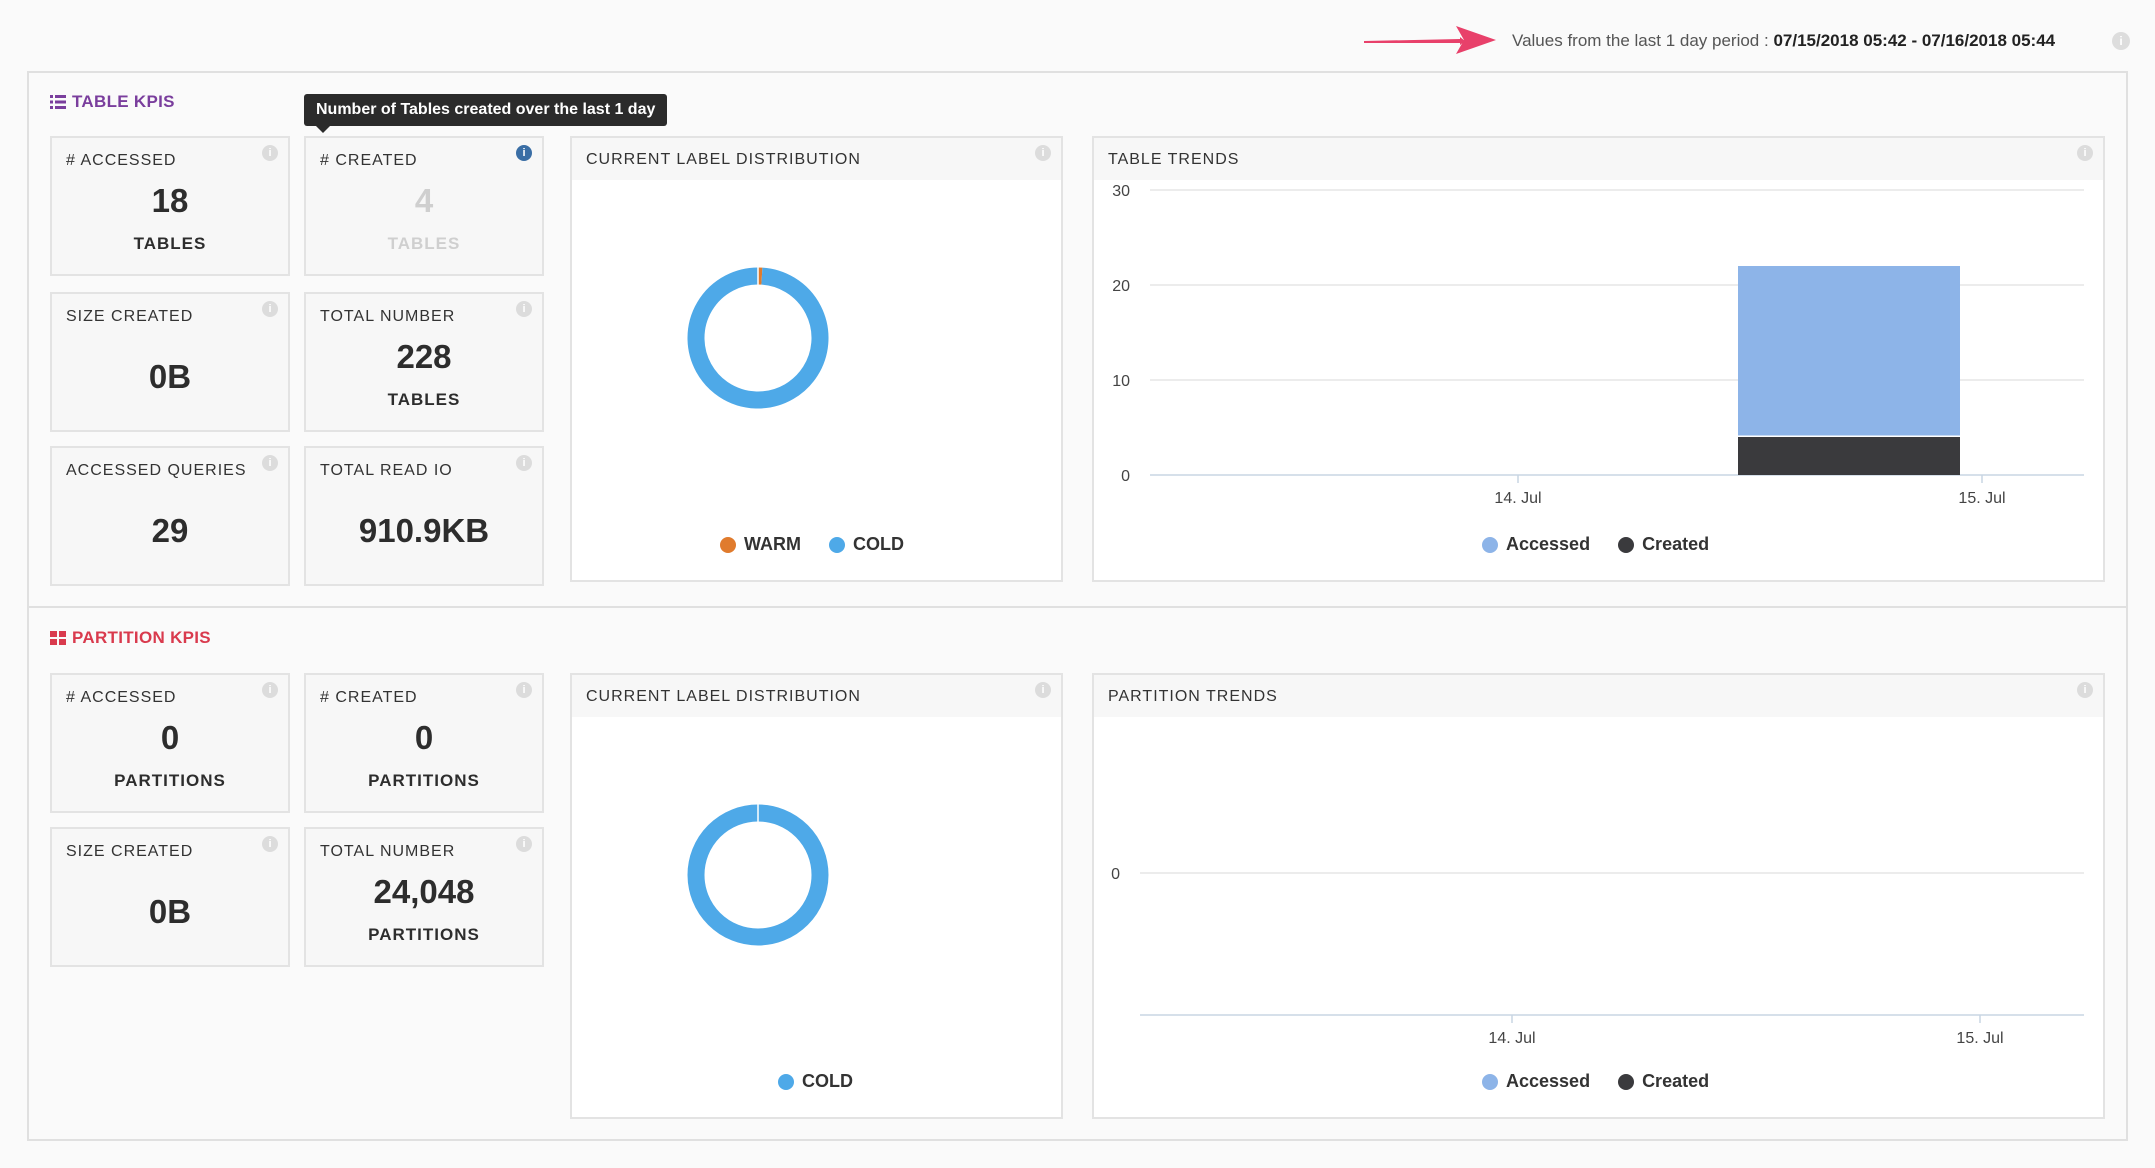 This screenshot has width=2155, height=1168. What do you see at coordinates (728, 544) in the screenshot?
I see `warm-dot-icon` at bounding box center [728, 544].